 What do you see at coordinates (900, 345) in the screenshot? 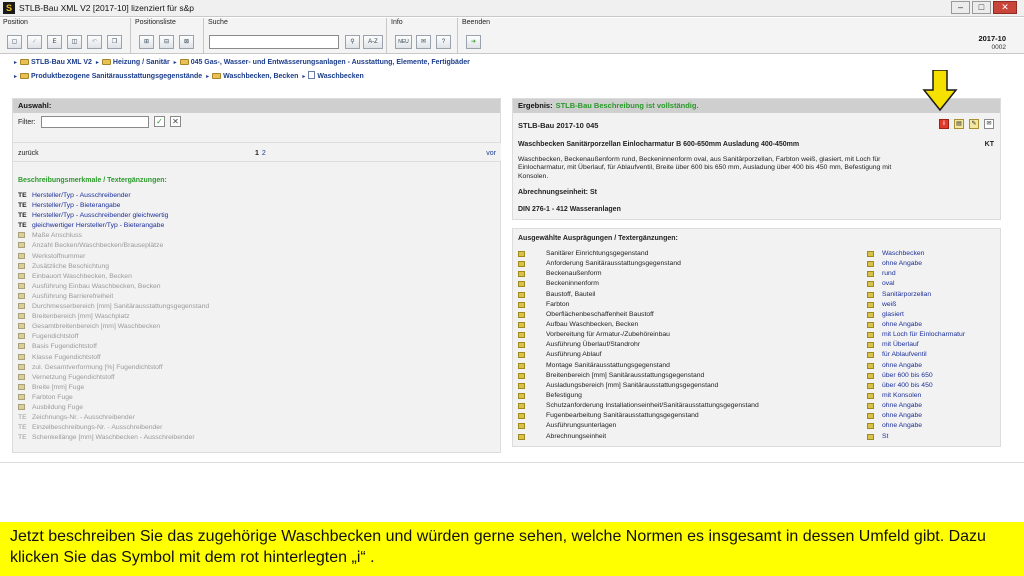
I see `spec-value: mit Überlauf` at bounding box center [900, 345].